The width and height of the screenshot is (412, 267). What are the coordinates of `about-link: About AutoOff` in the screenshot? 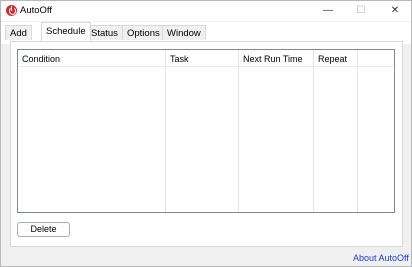 It's located at (381, 258).